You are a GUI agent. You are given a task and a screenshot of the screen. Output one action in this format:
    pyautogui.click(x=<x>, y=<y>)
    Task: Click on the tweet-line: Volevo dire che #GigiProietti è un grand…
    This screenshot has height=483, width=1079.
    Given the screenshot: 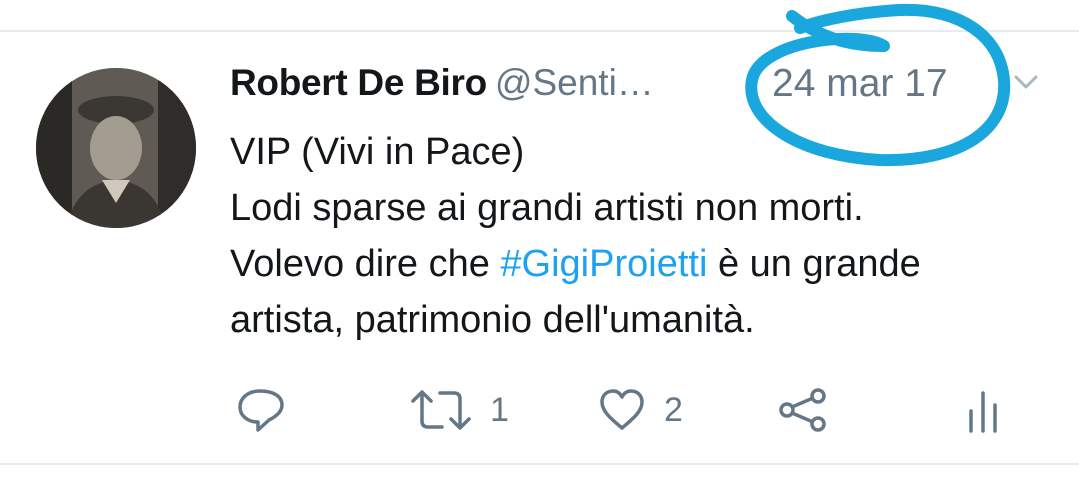 What is the action you would take?
    pyautogui.click(x=645, y=264)
    